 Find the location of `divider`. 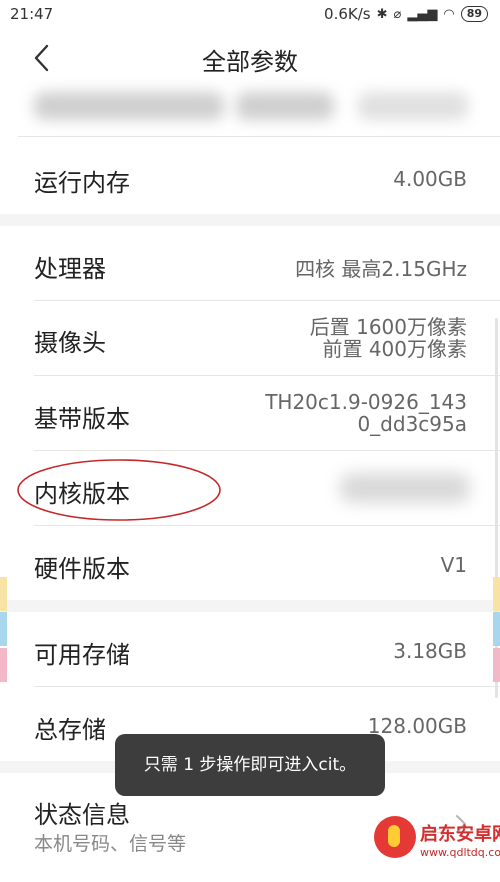

divider is located at coordinates (259, 136).